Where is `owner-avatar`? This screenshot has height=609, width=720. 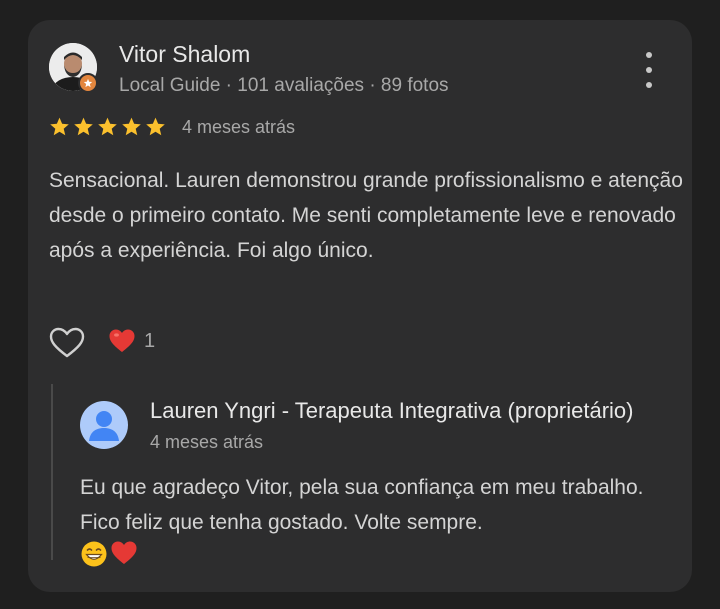 owner-avatar is located at coordinates (104, 425).